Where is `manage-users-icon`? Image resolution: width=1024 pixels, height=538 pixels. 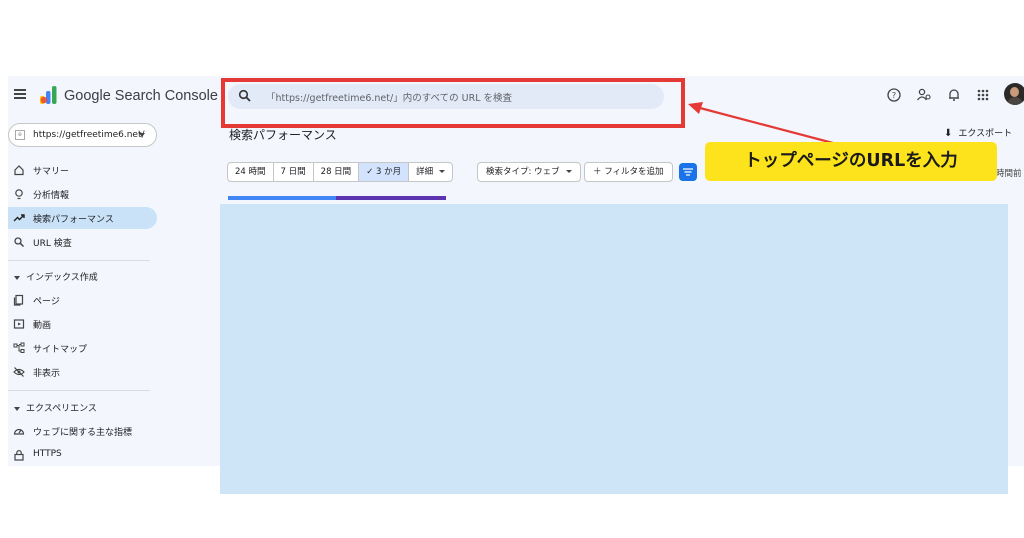
manage-users-icon is located at coordinates (924, 95).